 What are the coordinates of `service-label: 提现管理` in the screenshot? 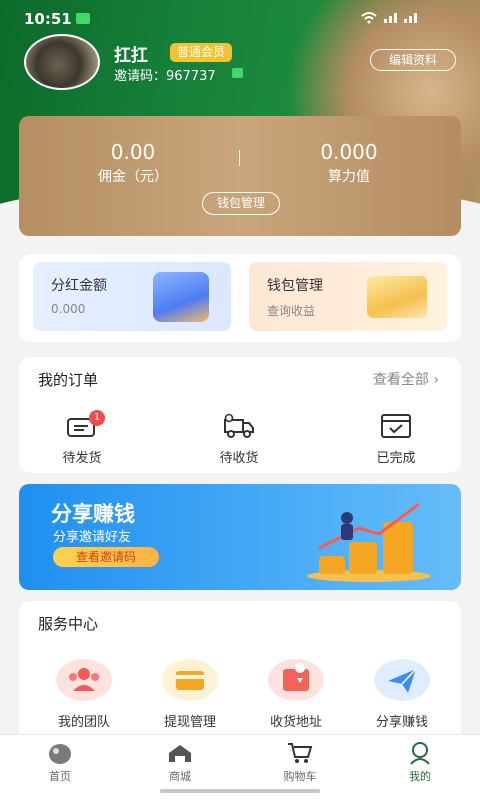 It's located at (189, 722).